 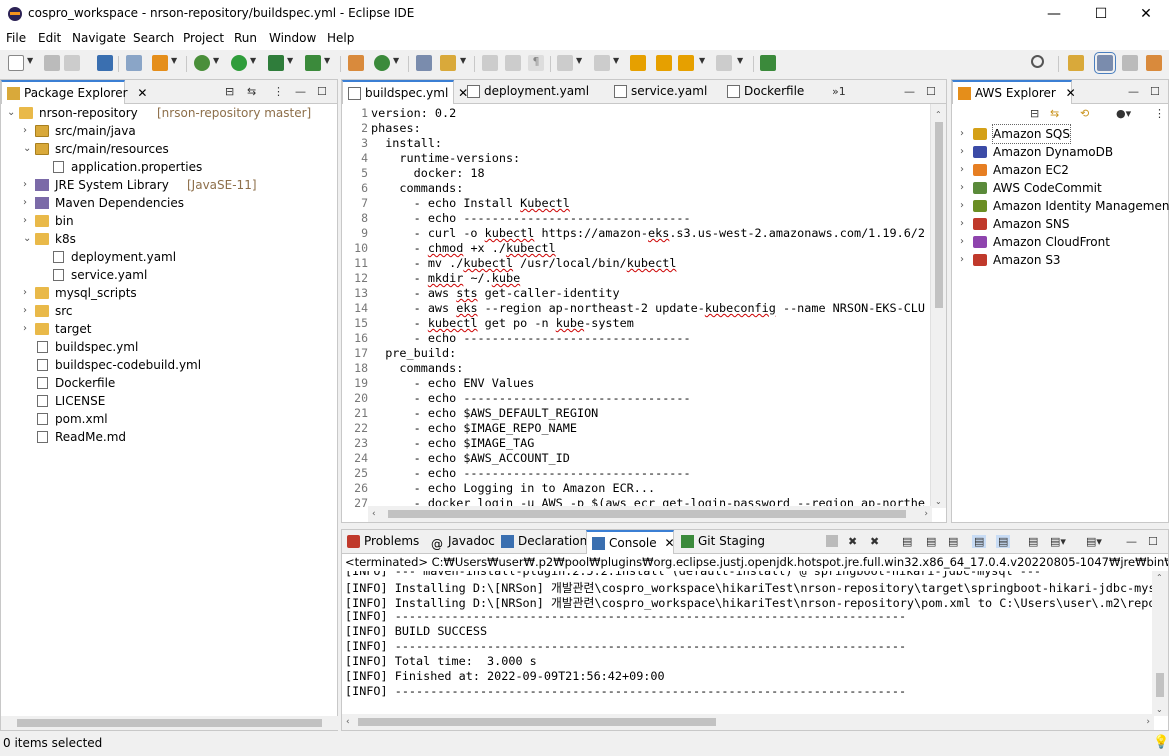 What do you see at coordinates (658, 92) in the screenshot?
I see `tab-service-yaml: service.yaml` at bounding box center [658, 92].